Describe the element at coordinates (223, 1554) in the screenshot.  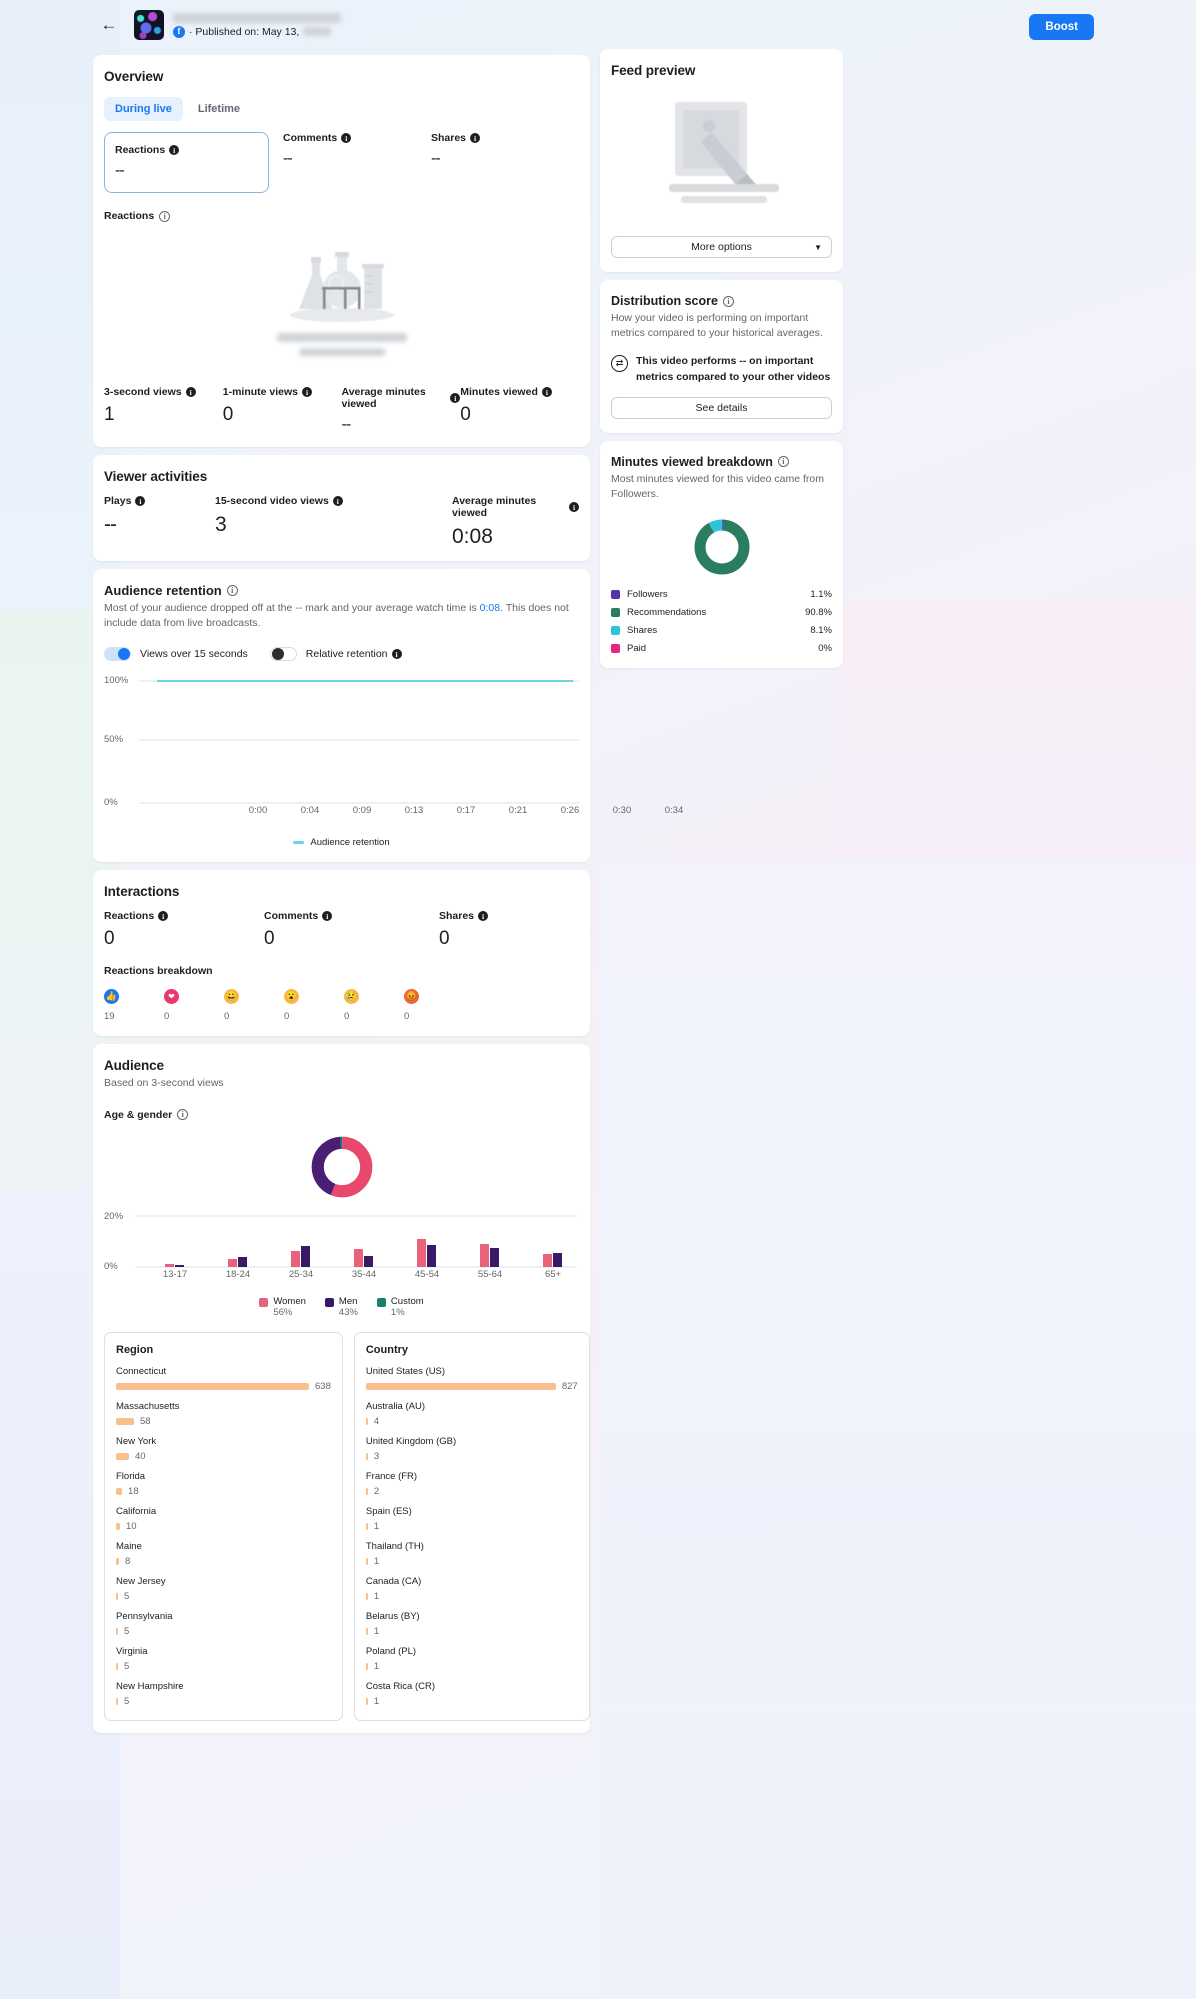
I see `list-item: Maine 8` at that location.